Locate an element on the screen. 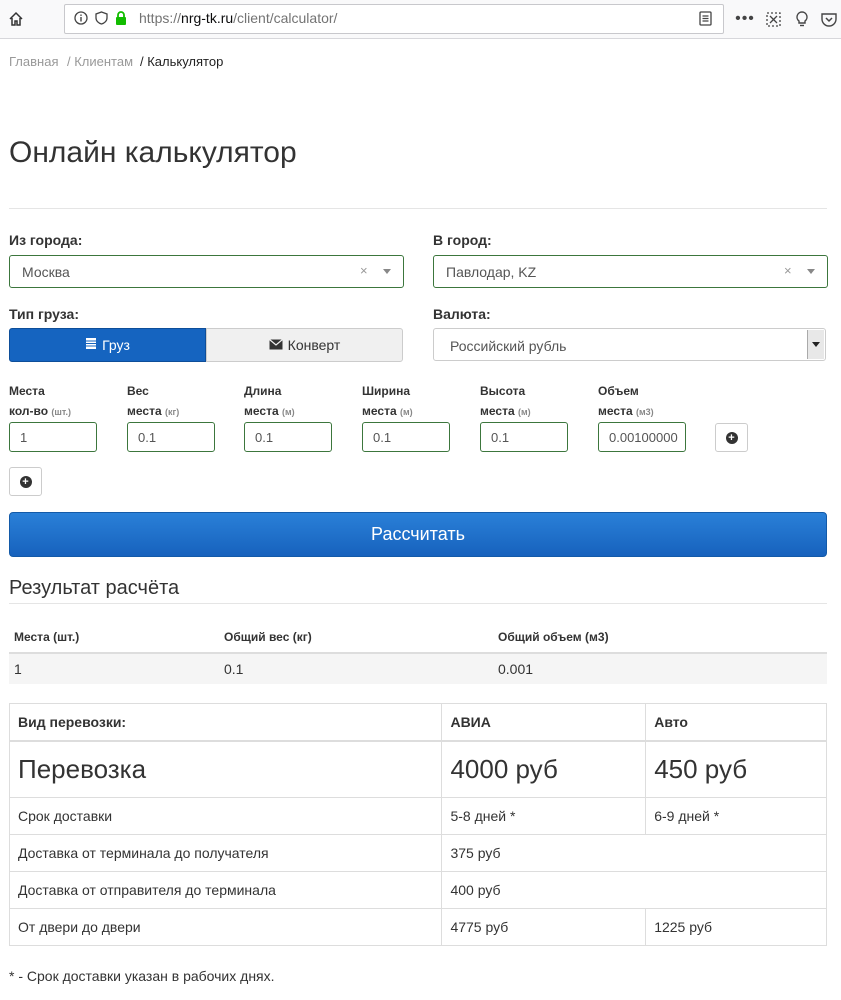 The height and width of the screenshot is (1000, 841). transport-auto-price: 450 руб is located at coordinates (736, 769).